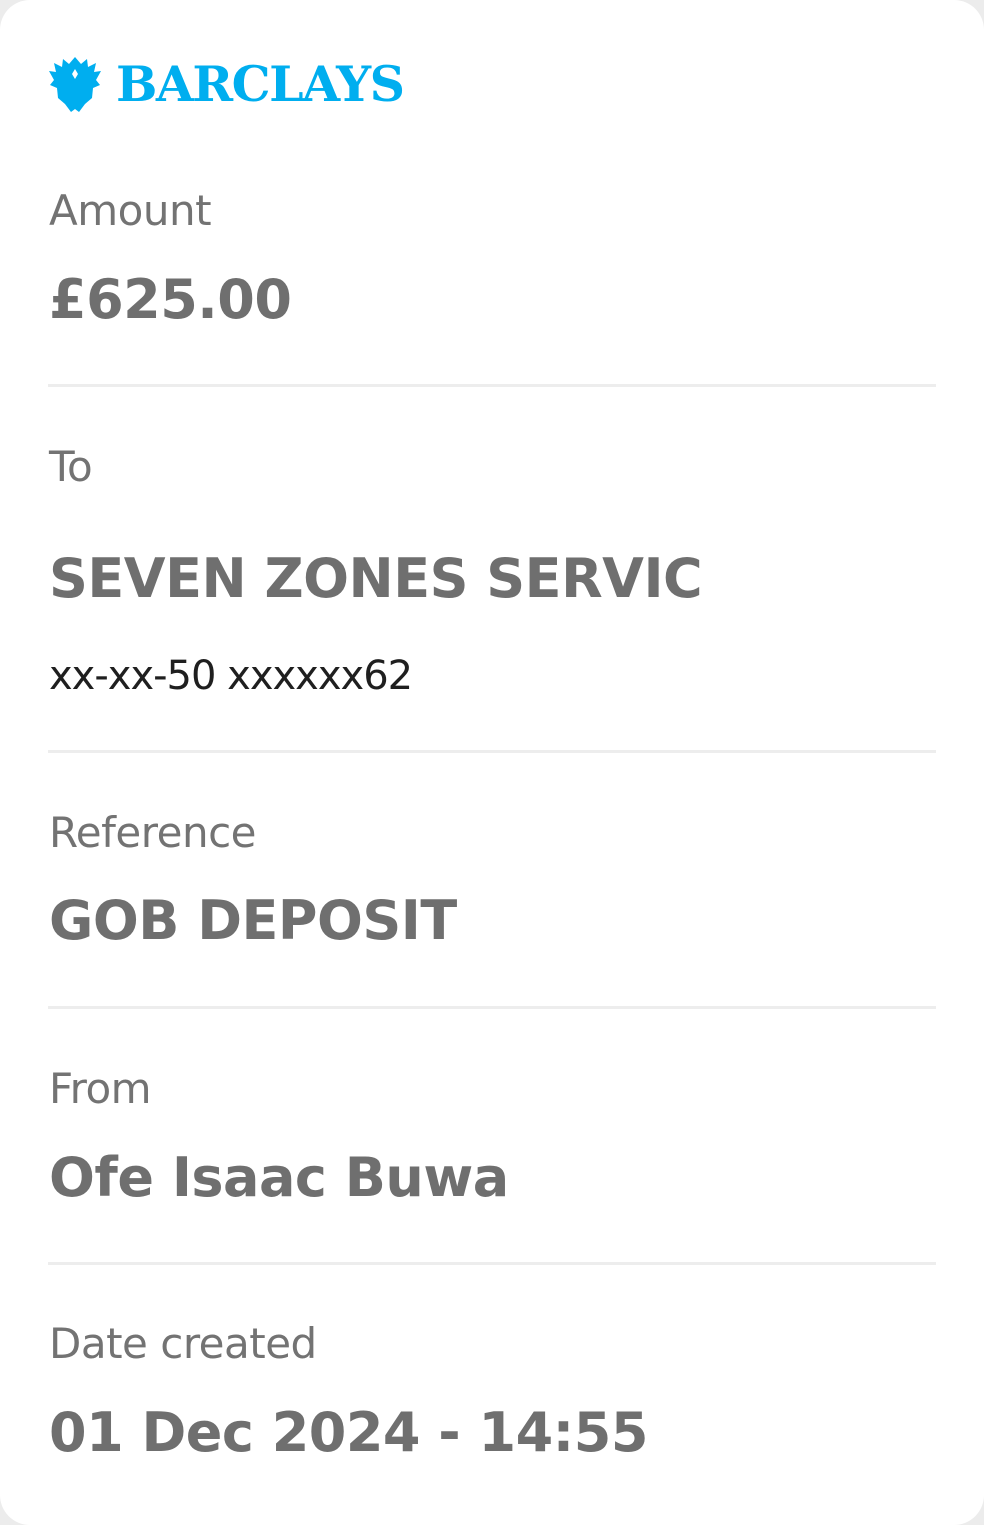 The width and height of the screenshot is (984, 1525). I want to click on date-created-label: Date created, so click(183, 1343).